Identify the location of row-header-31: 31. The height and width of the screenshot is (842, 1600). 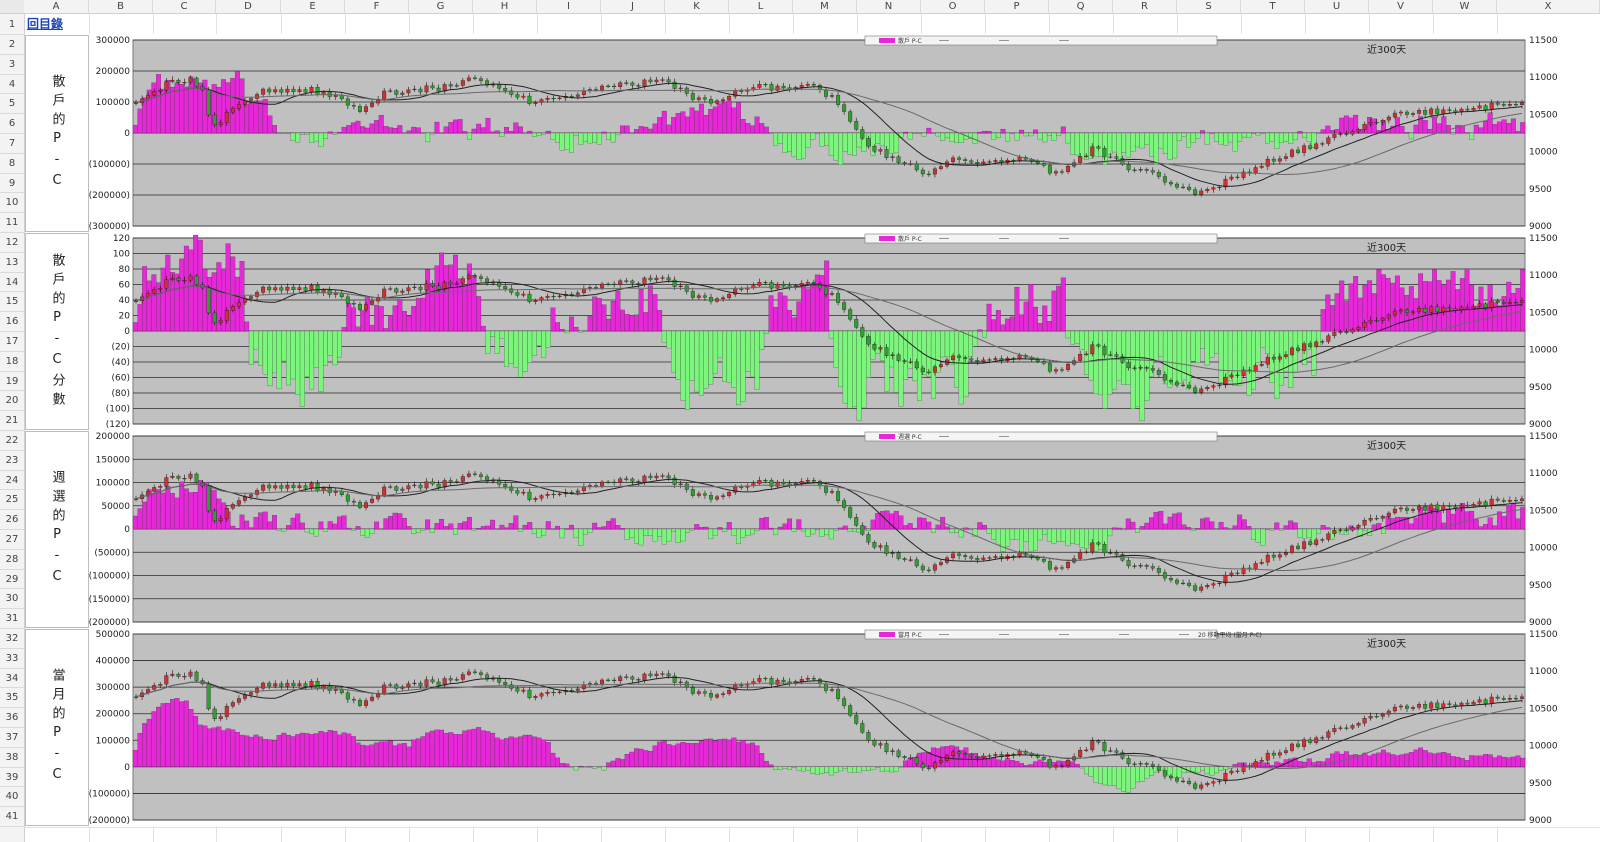
(12, 619).